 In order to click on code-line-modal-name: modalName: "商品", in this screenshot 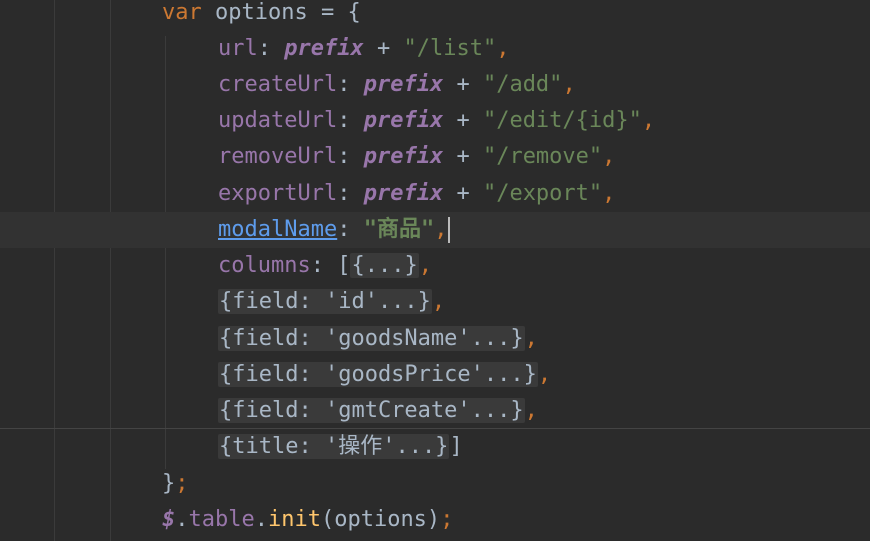, I will do `click(334, 230)`.